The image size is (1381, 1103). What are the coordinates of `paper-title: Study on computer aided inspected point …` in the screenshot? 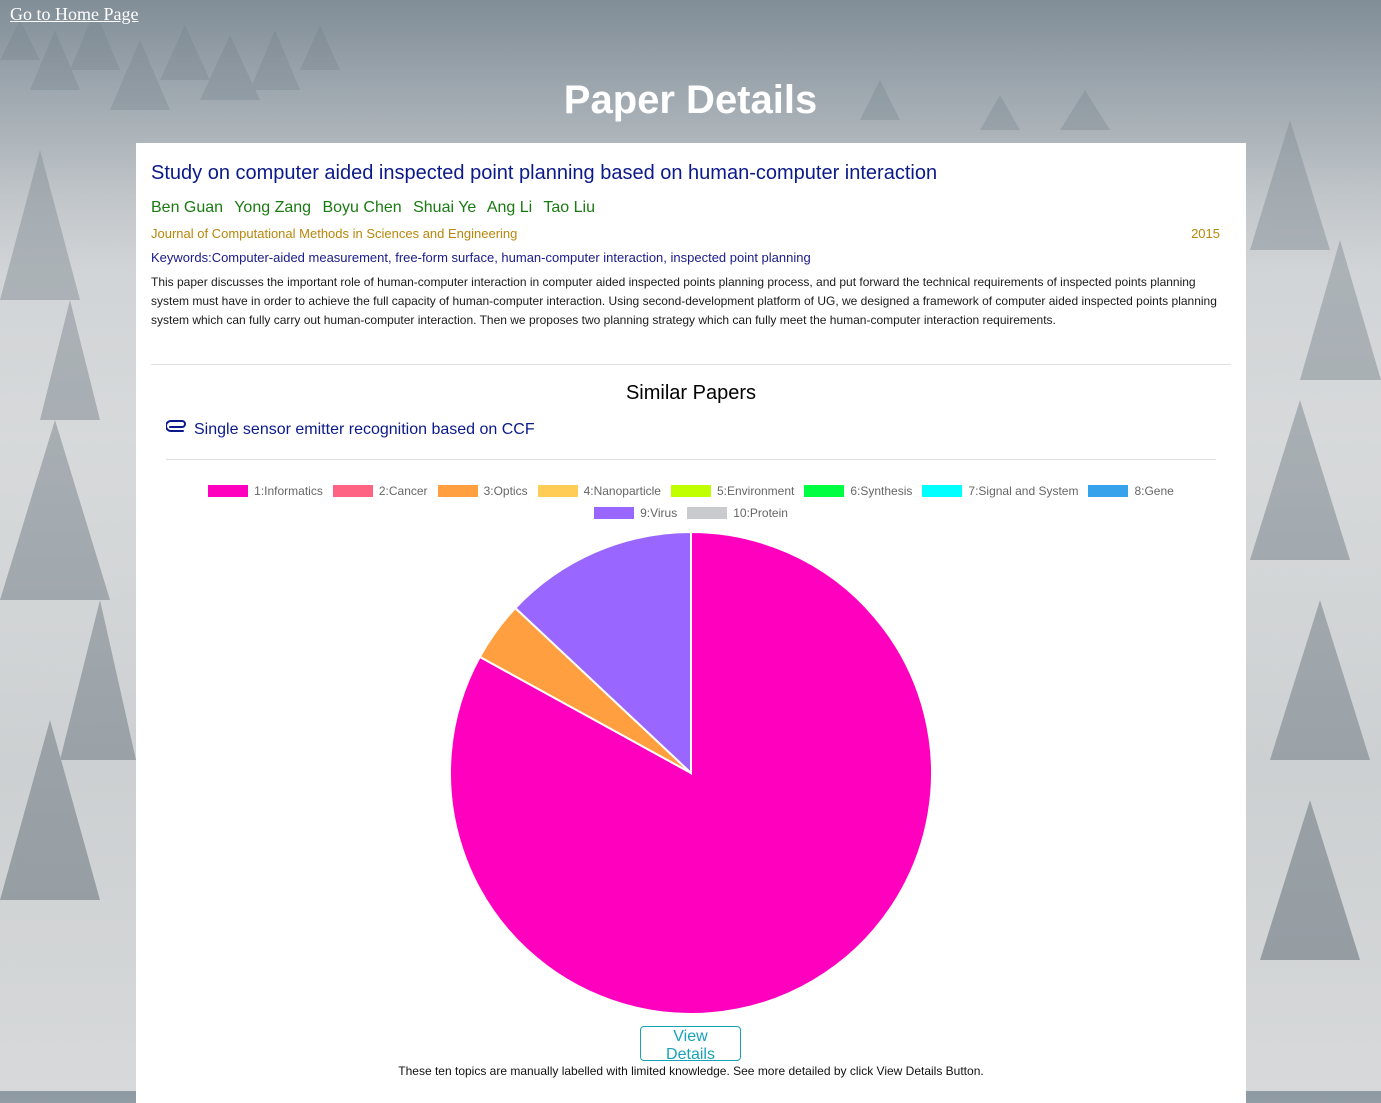 It's located at (544, 173).